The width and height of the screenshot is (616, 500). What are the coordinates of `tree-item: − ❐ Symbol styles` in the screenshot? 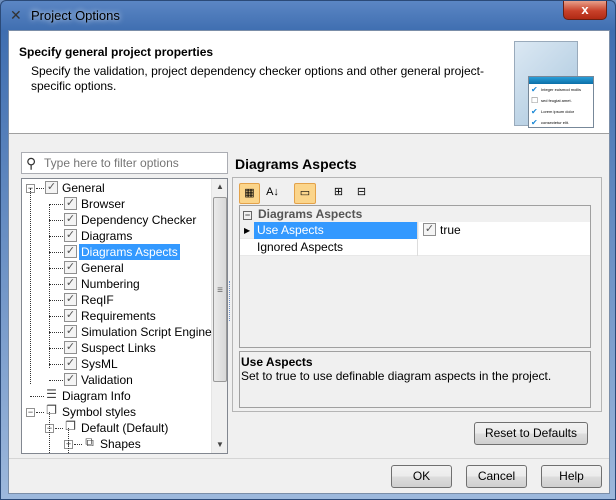 It's located at (116, 412).